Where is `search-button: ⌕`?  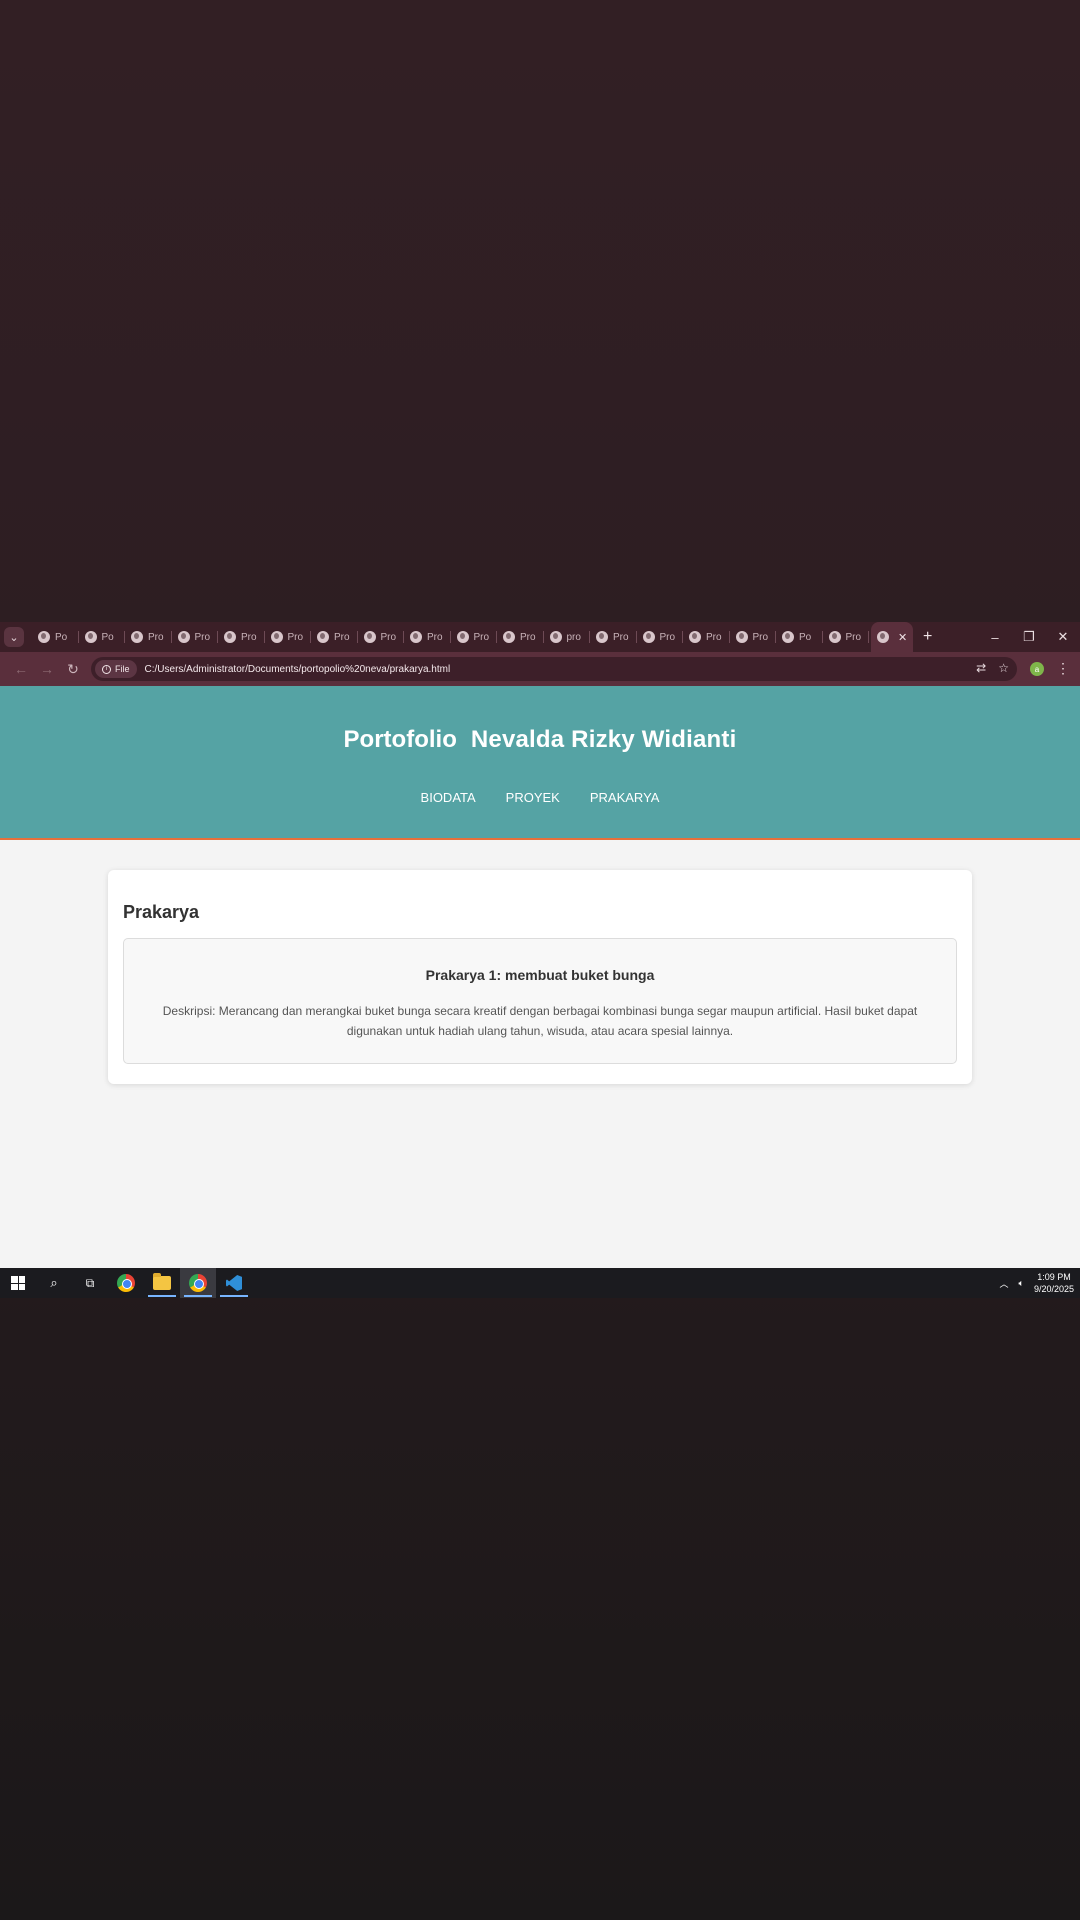
search-button: ⌕ is located at coordinates (54, 1283).